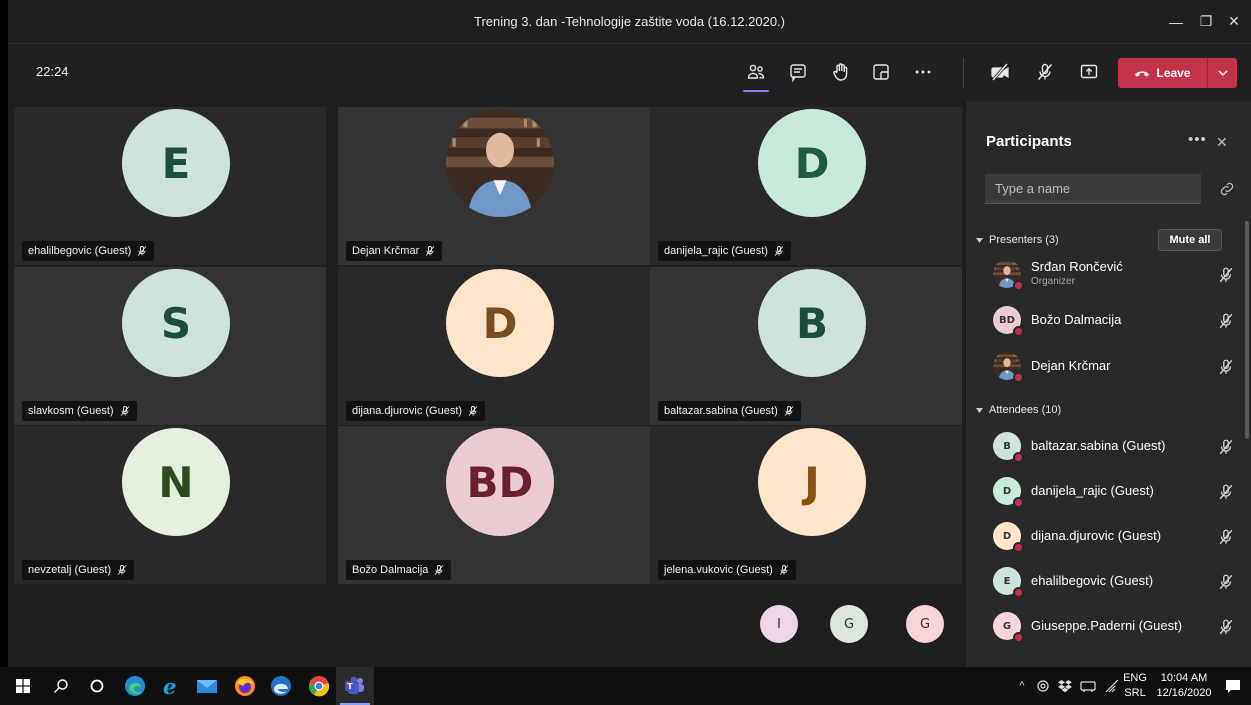 This screenshot has height=705, width=1251. Describe the element at coordinates (1025, 410) in the screenshot. I see `attendees-label: Attendees (10)` at that location.